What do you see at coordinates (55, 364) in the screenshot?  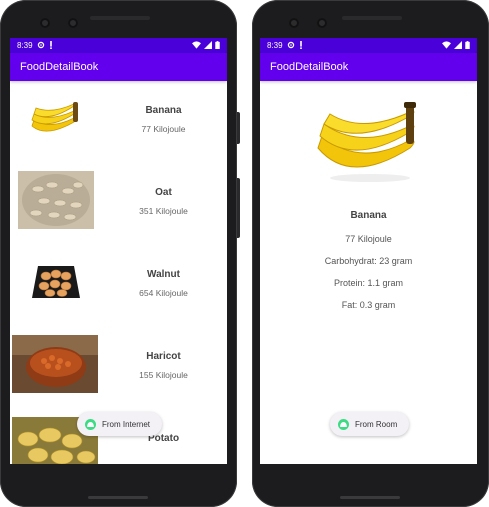 I see `haricot-image` at bounding box center [55, 364].